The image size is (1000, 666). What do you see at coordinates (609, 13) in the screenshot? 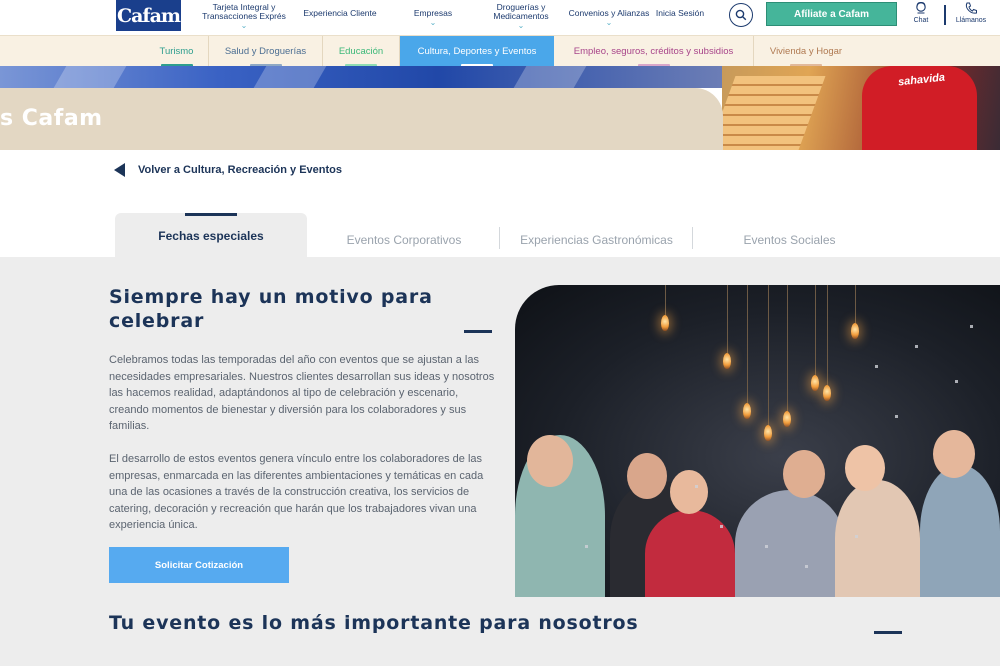
I see `nav-label: Convenios y Alianzas` at bounding box center [609, 13].